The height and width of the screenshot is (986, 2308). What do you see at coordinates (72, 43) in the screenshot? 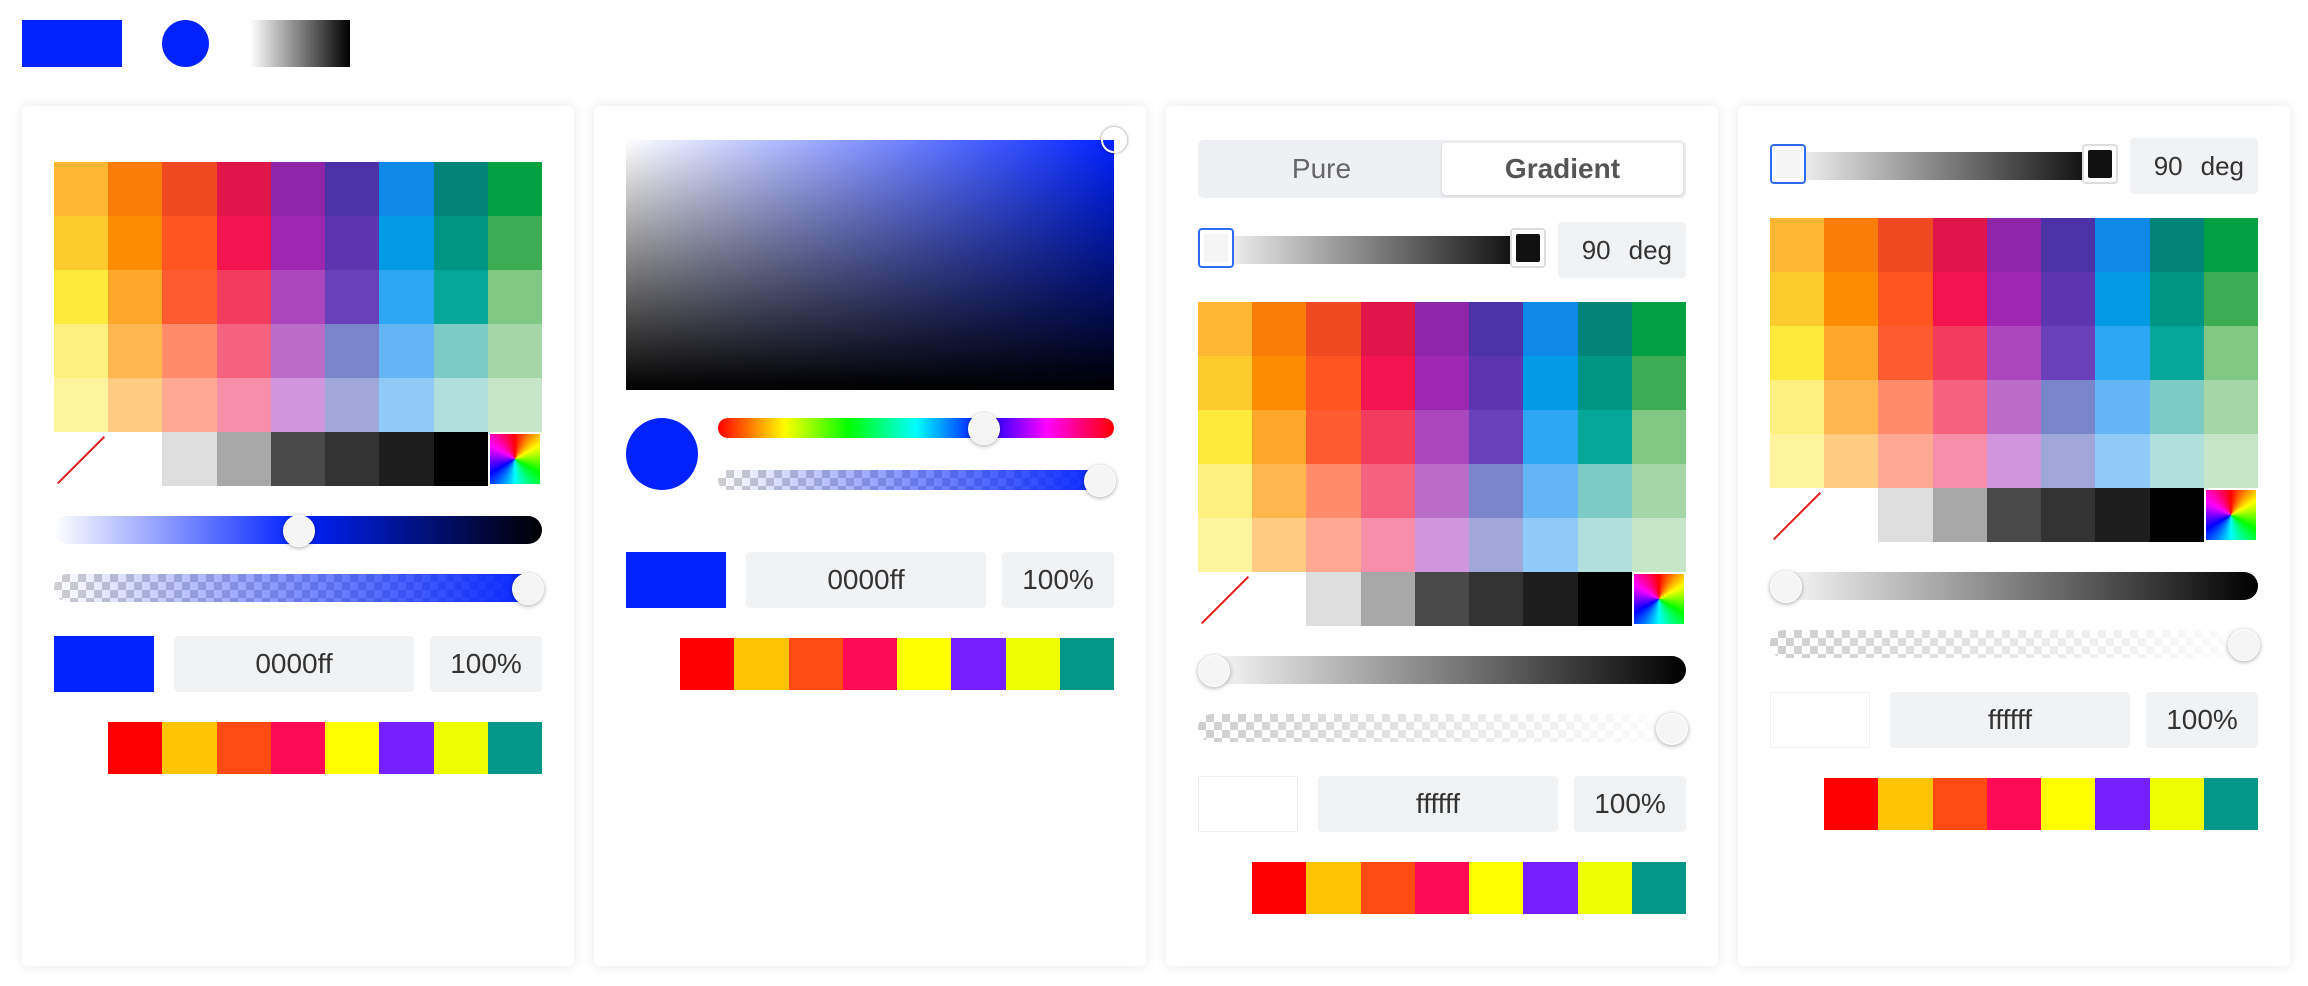
I see `preview-rectangle` at bounding box center [72, 43].